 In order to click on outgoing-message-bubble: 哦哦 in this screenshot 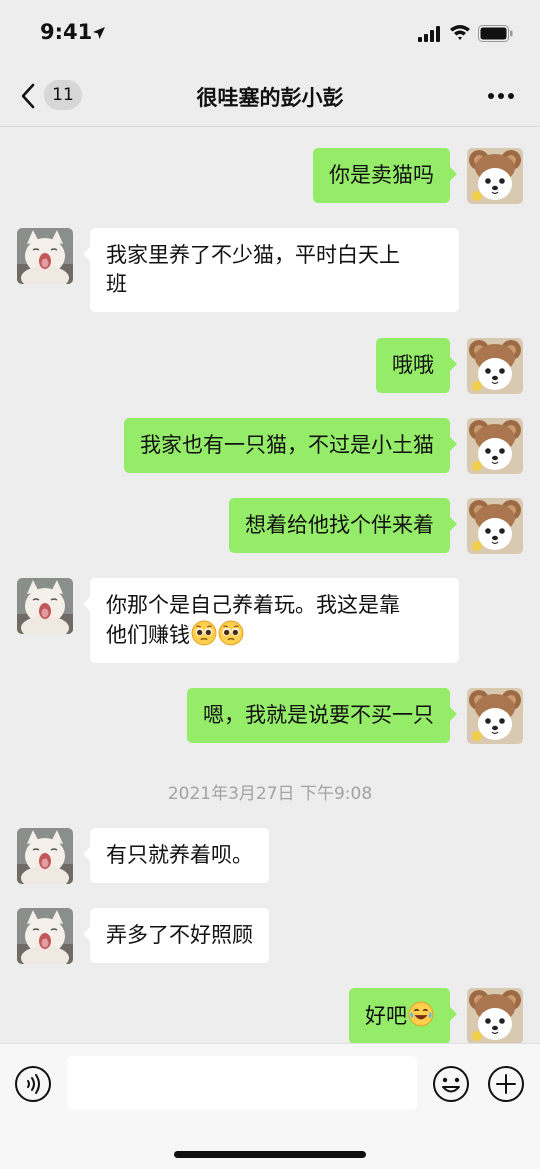, I will do `click(416, 365)`.